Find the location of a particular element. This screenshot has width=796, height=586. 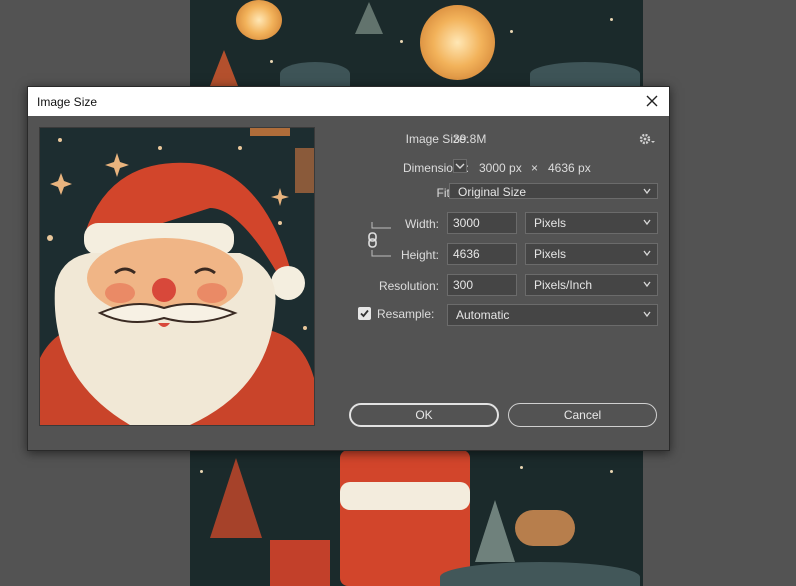

cancel-button: Cancel is located at coordinates (582, 415).